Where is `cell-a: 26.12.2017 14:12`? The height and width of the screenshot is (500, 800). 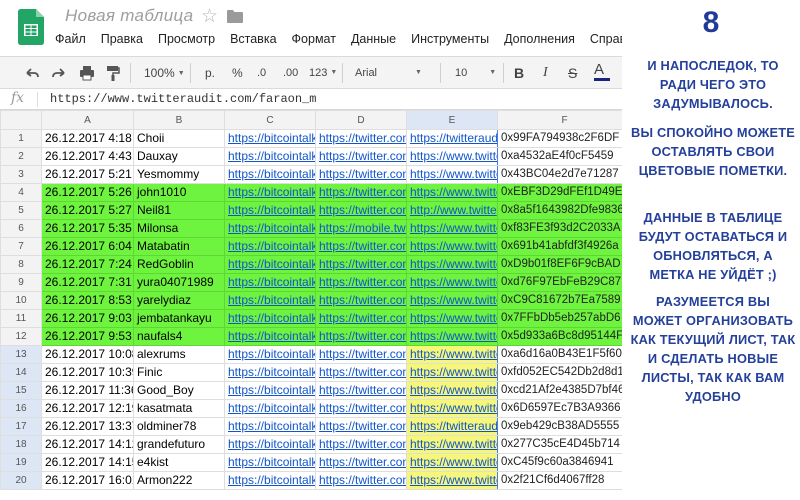 cell-a: 26.12.2017 14:12 is located at coordinates (87, 444).